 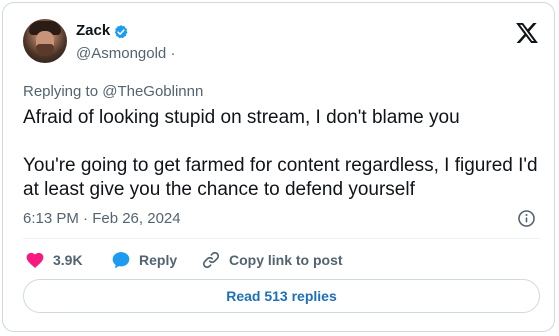 I want to click on author-handle-row: @Asmongold ·, so click(x=125, y=54).